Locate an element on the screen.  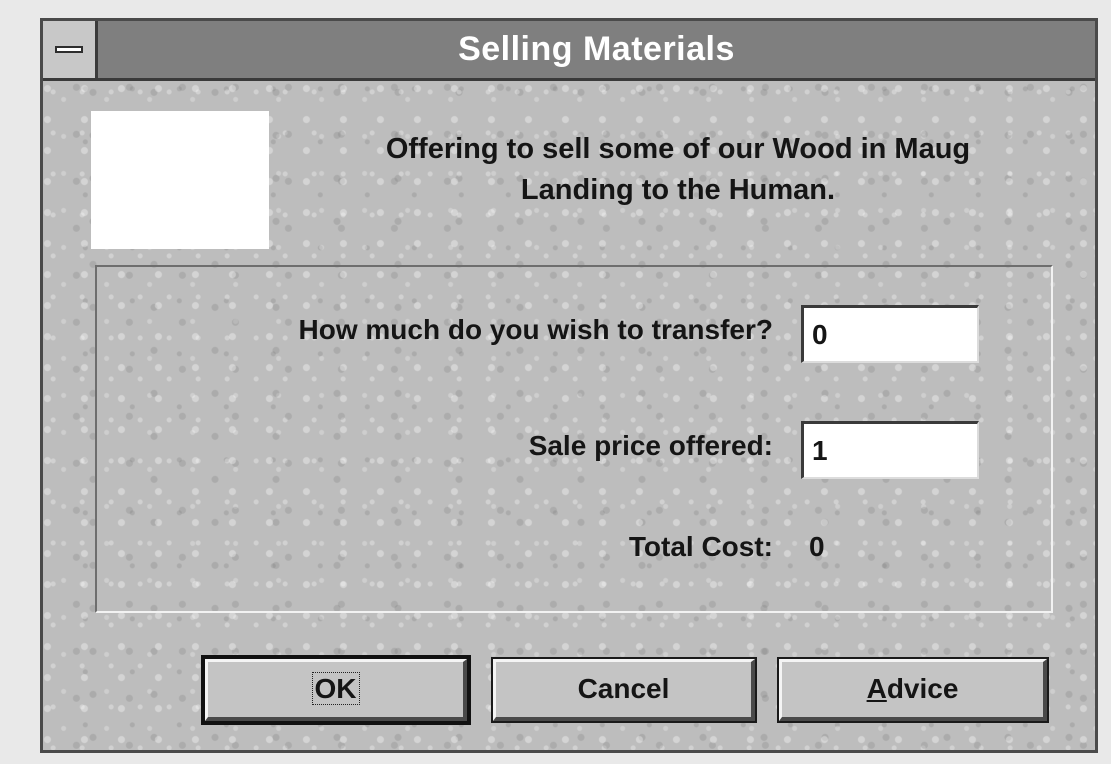
offer-description-line-2: Landing to the Human. is located at coordinates (678, 190).